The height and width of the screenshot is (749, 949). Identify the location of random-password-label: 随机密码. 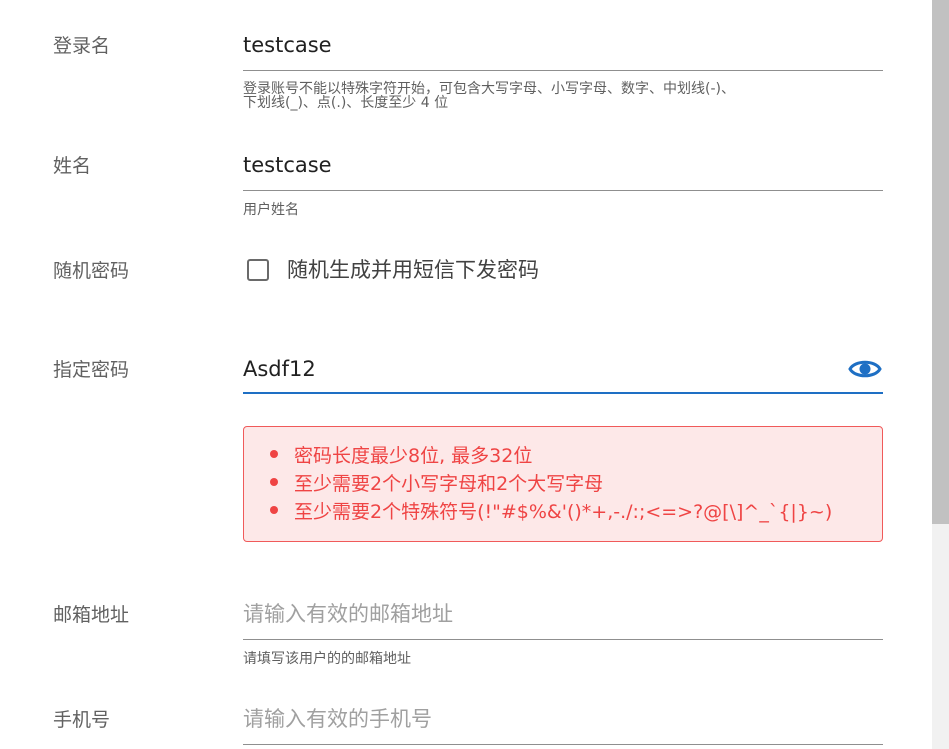
(91, 271).